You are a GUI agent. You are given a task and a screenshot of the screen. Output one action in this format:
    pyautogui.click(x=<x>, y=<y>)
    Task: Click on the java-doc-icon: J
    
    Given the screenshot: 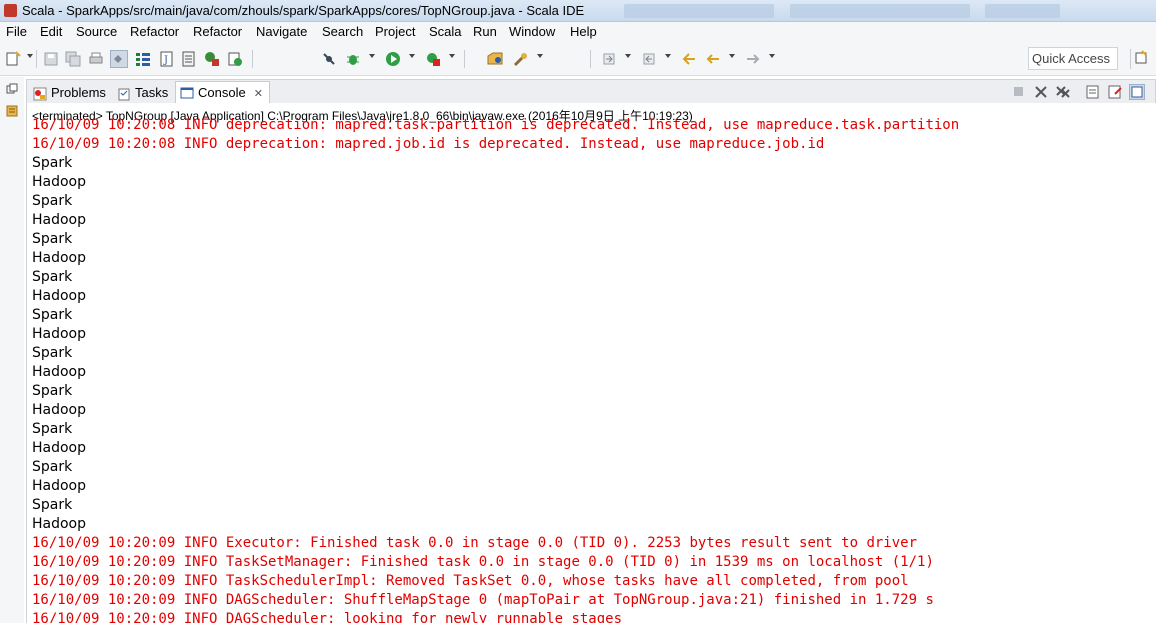 What is the action you would take?
    pyautogui.click(x=167, y=59)
    